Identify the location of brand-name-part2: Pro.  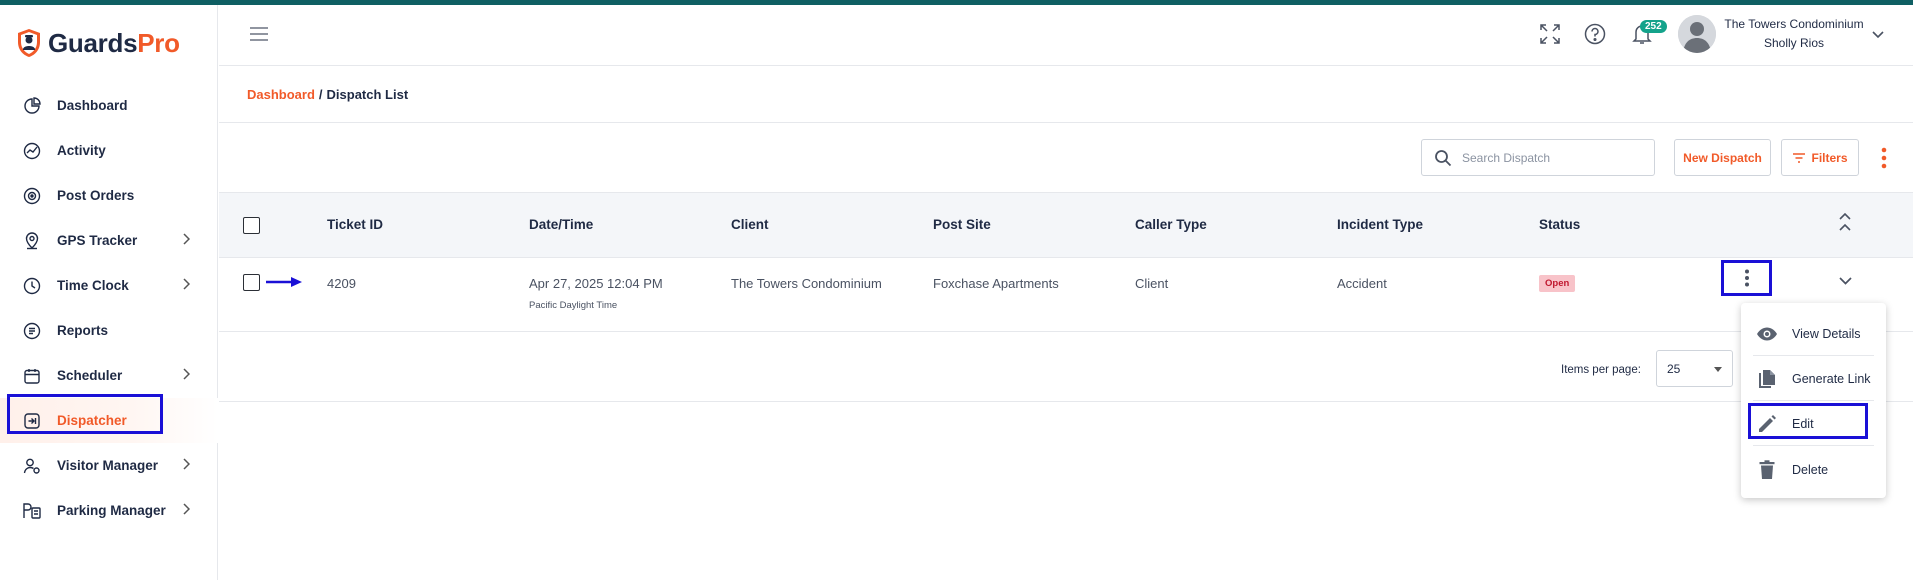
(158, 42).